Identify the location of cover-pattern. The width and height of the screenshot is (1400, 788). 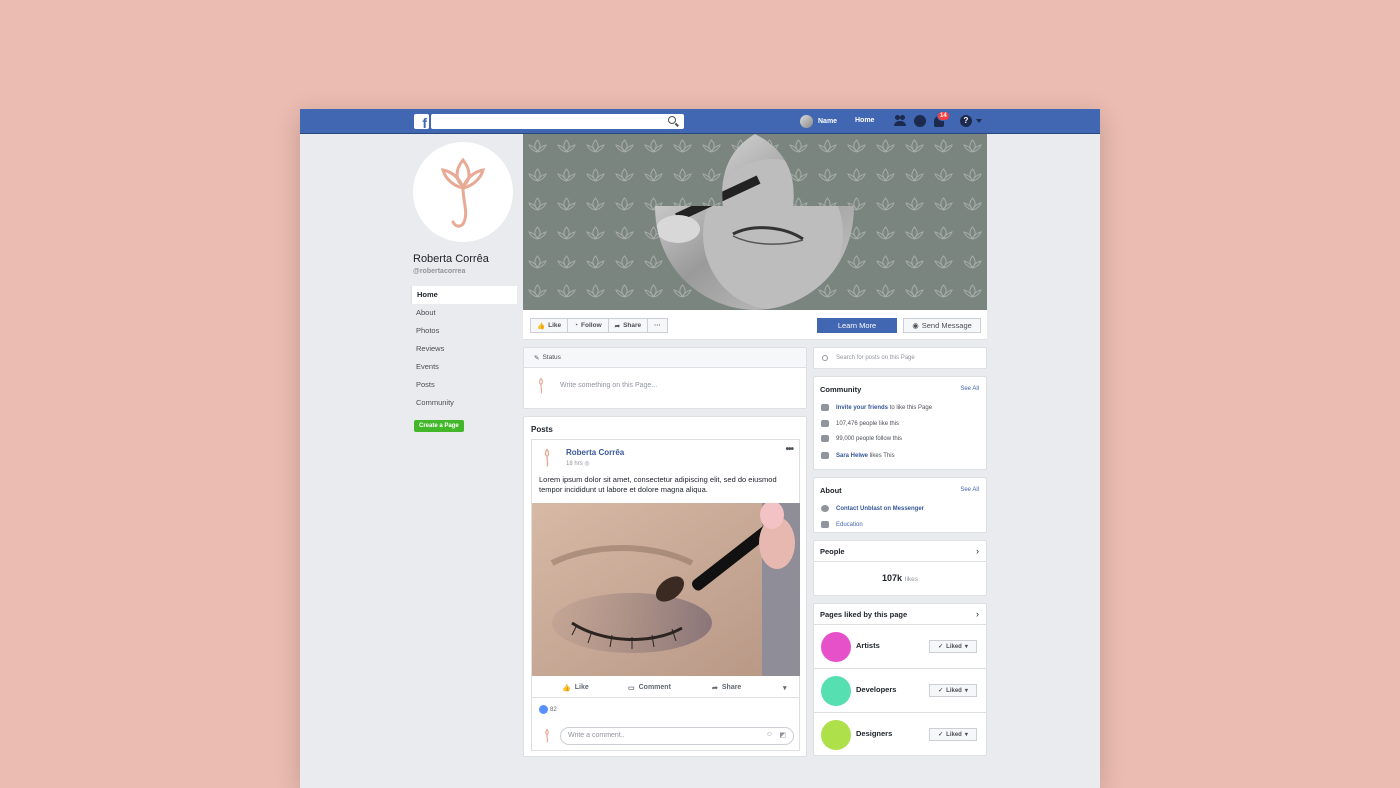
(755, 222).